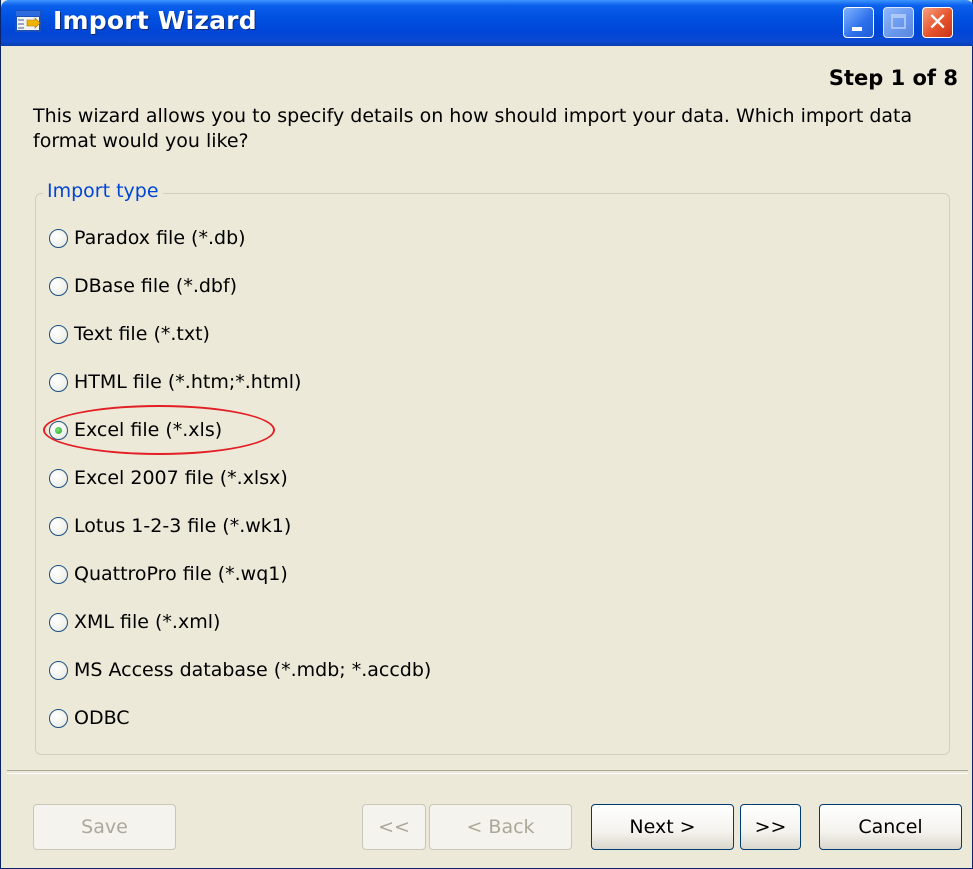 This screenshot has height=869, width=973. Describe the element at coordinates (770, 827) in the screenshot. I see `last-step-button: >>` at that location.